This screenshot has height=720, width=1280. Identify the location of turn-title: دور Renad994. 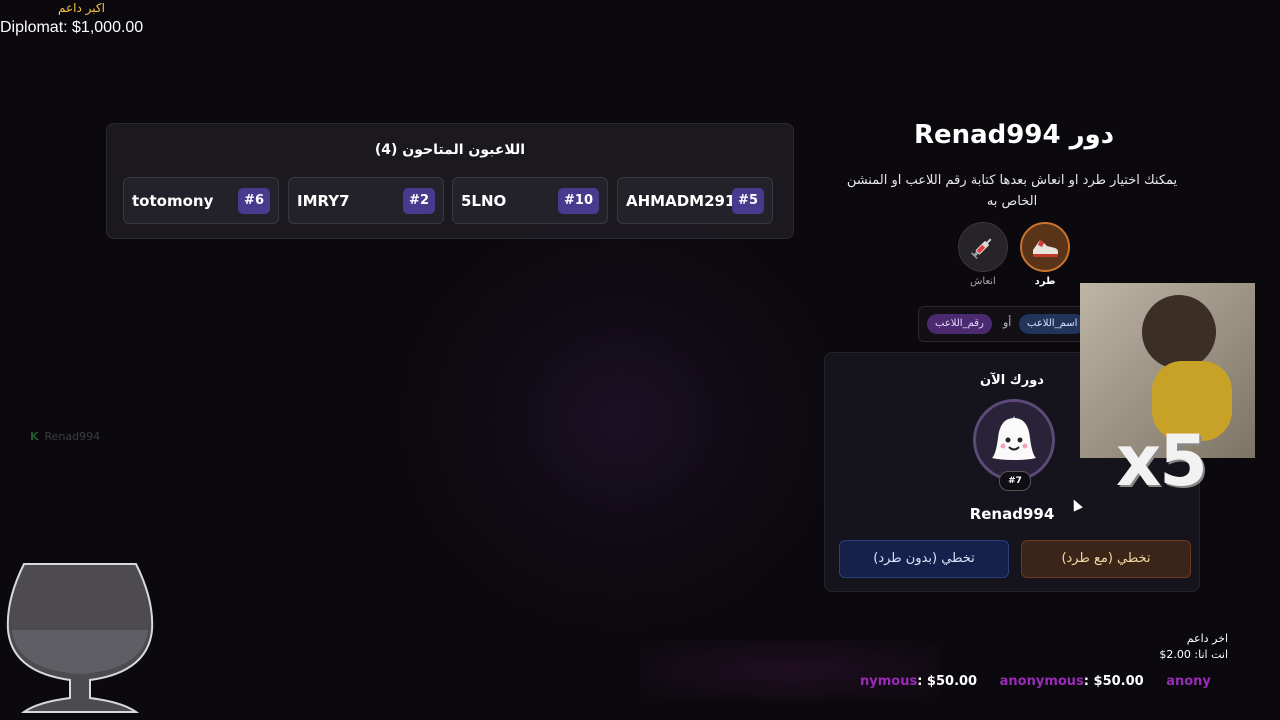
(1014, 135).